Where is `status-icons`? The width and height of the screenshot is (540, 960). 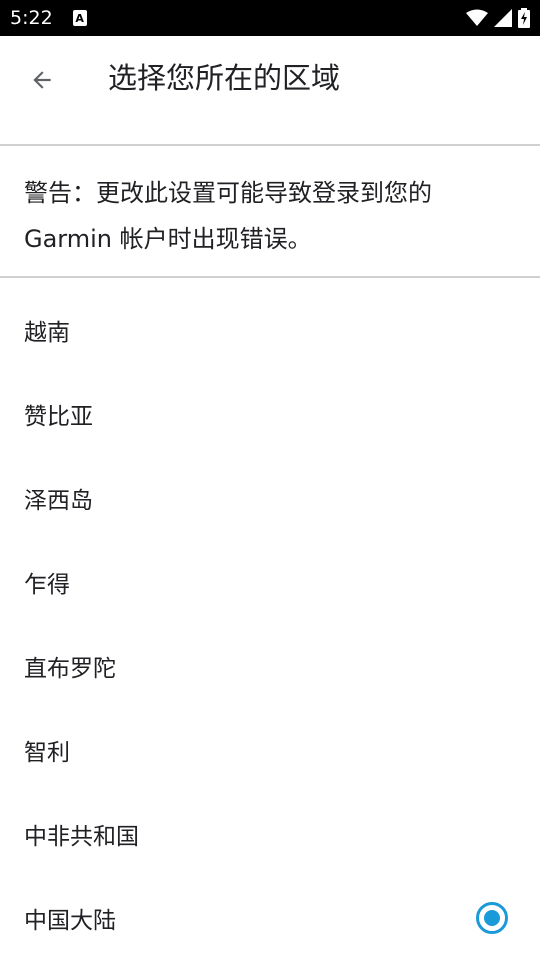
status-icons is located at coordinates (498, 18).